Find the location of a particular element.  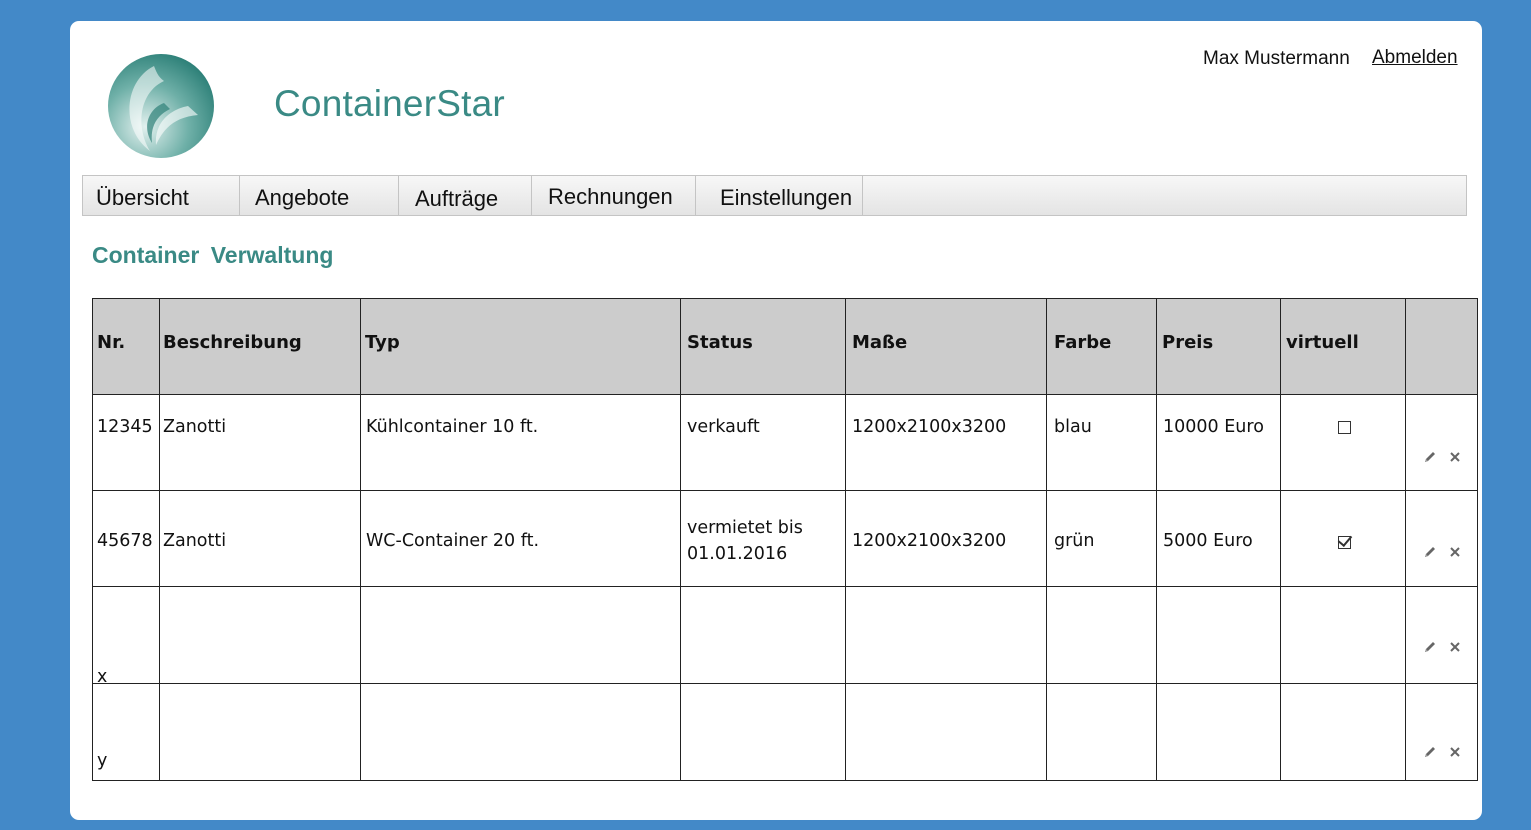

nav-tab-angebote: Angebote is located at coordinates (319, 195).